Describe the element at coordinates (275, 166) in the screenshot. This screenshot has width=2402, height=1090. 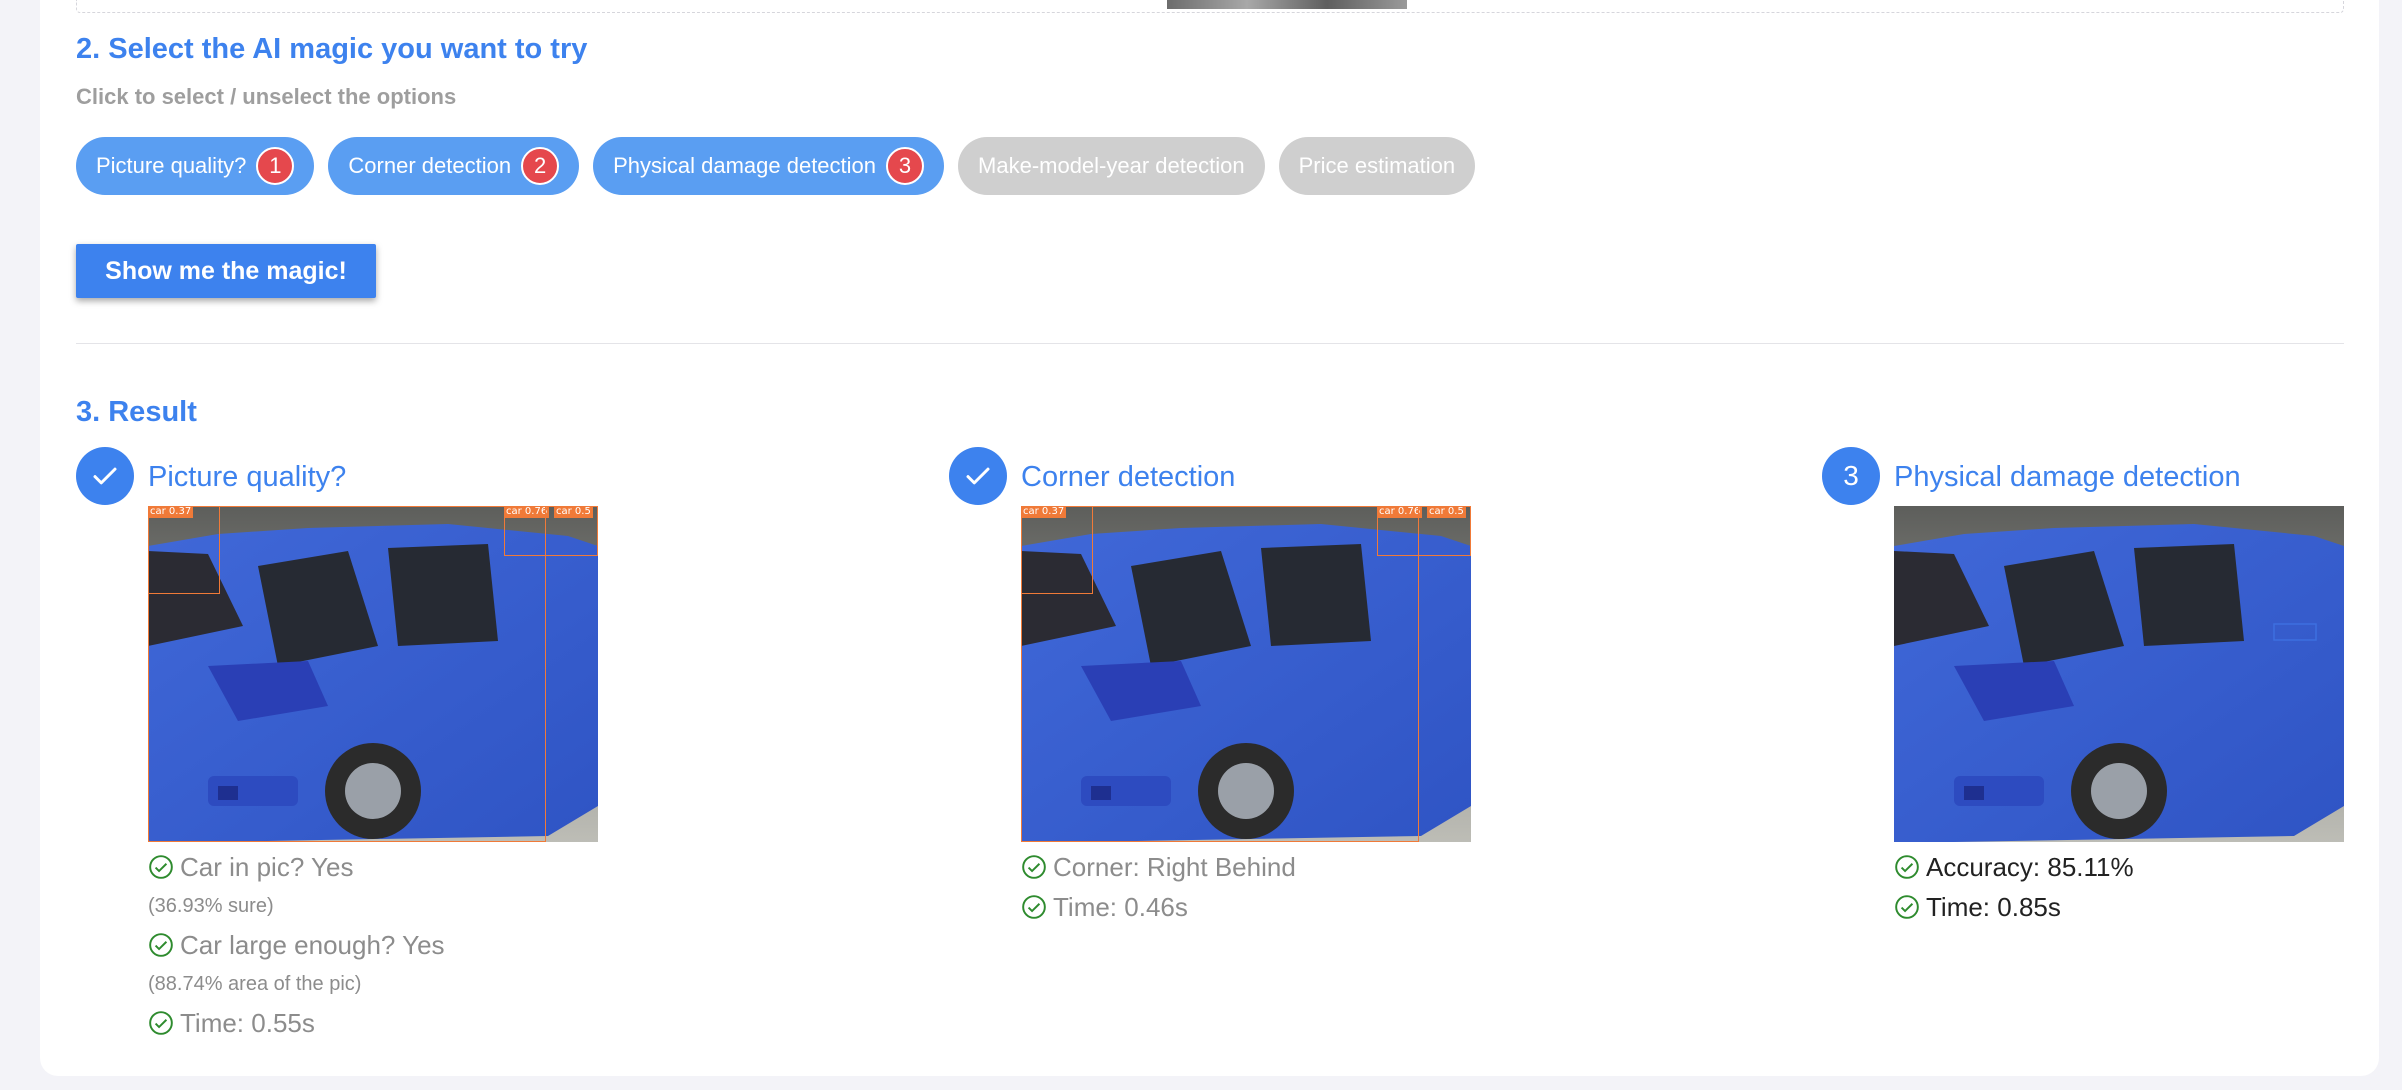
I see `selection-order-badge: 1` at that location.